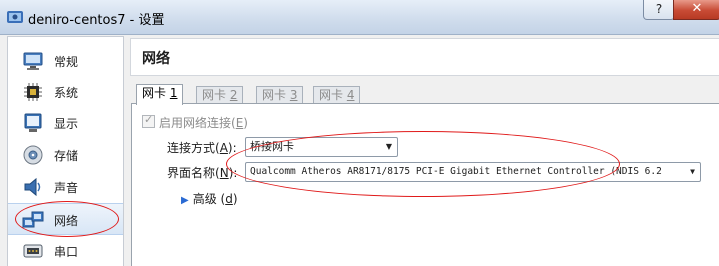  I want to click on sidebar-item-label: 显示, so click(66, 124).